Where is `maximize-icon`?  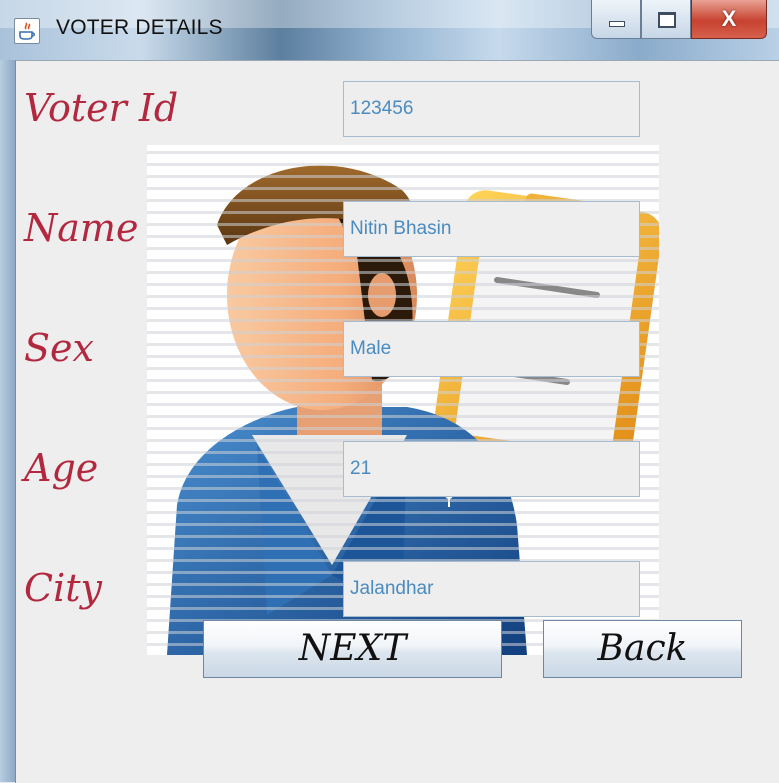
maximize-icon is located at coordinates (667, 20).